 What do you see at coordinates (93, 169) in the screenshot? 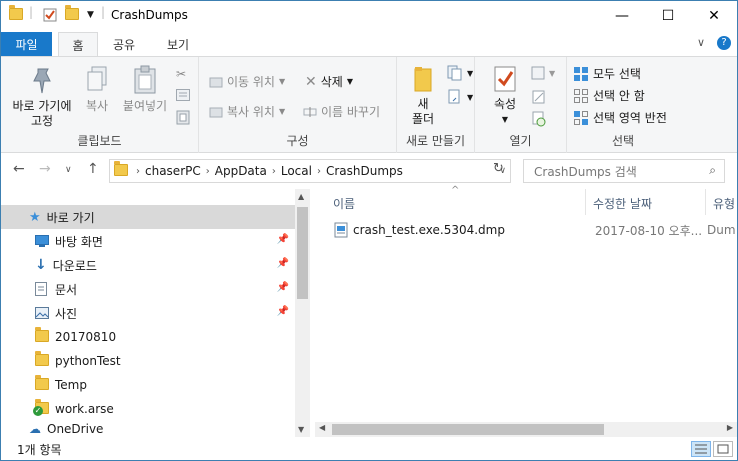
I see `up-button: ↑` at bounding box center [93, 169].